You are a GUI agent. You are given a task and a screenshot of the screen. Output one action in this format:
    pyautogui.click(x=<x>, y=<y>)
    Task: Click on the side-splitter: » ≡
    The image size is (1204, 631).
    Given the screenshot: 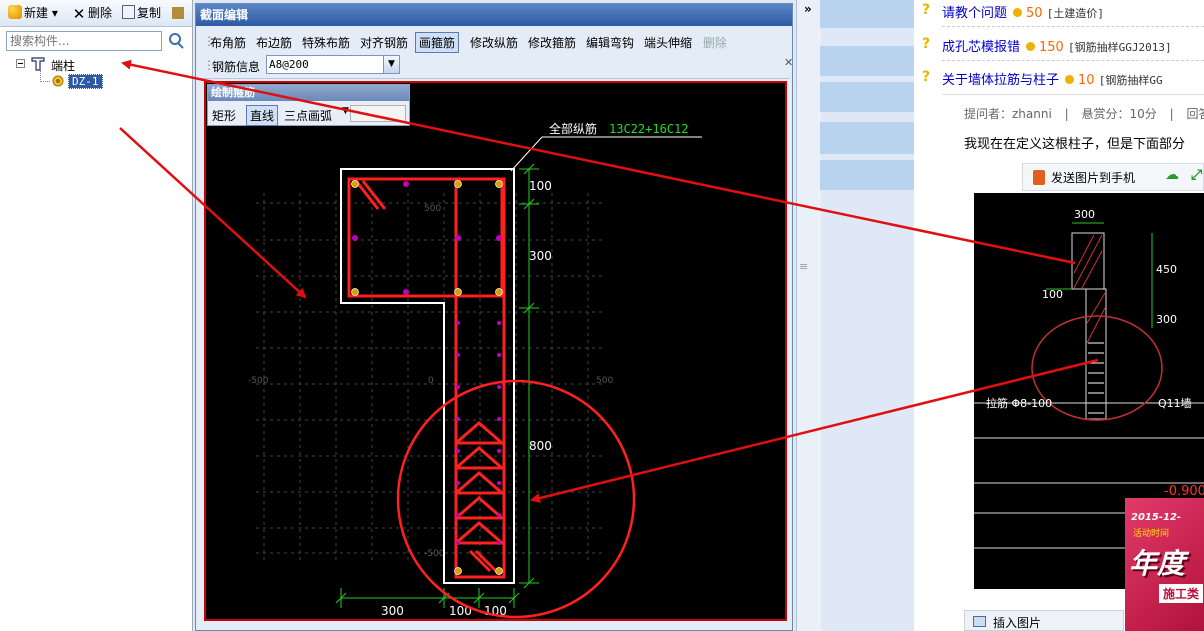 What is the action you would take?
    pyautogui.click(x=808, y=315)
    